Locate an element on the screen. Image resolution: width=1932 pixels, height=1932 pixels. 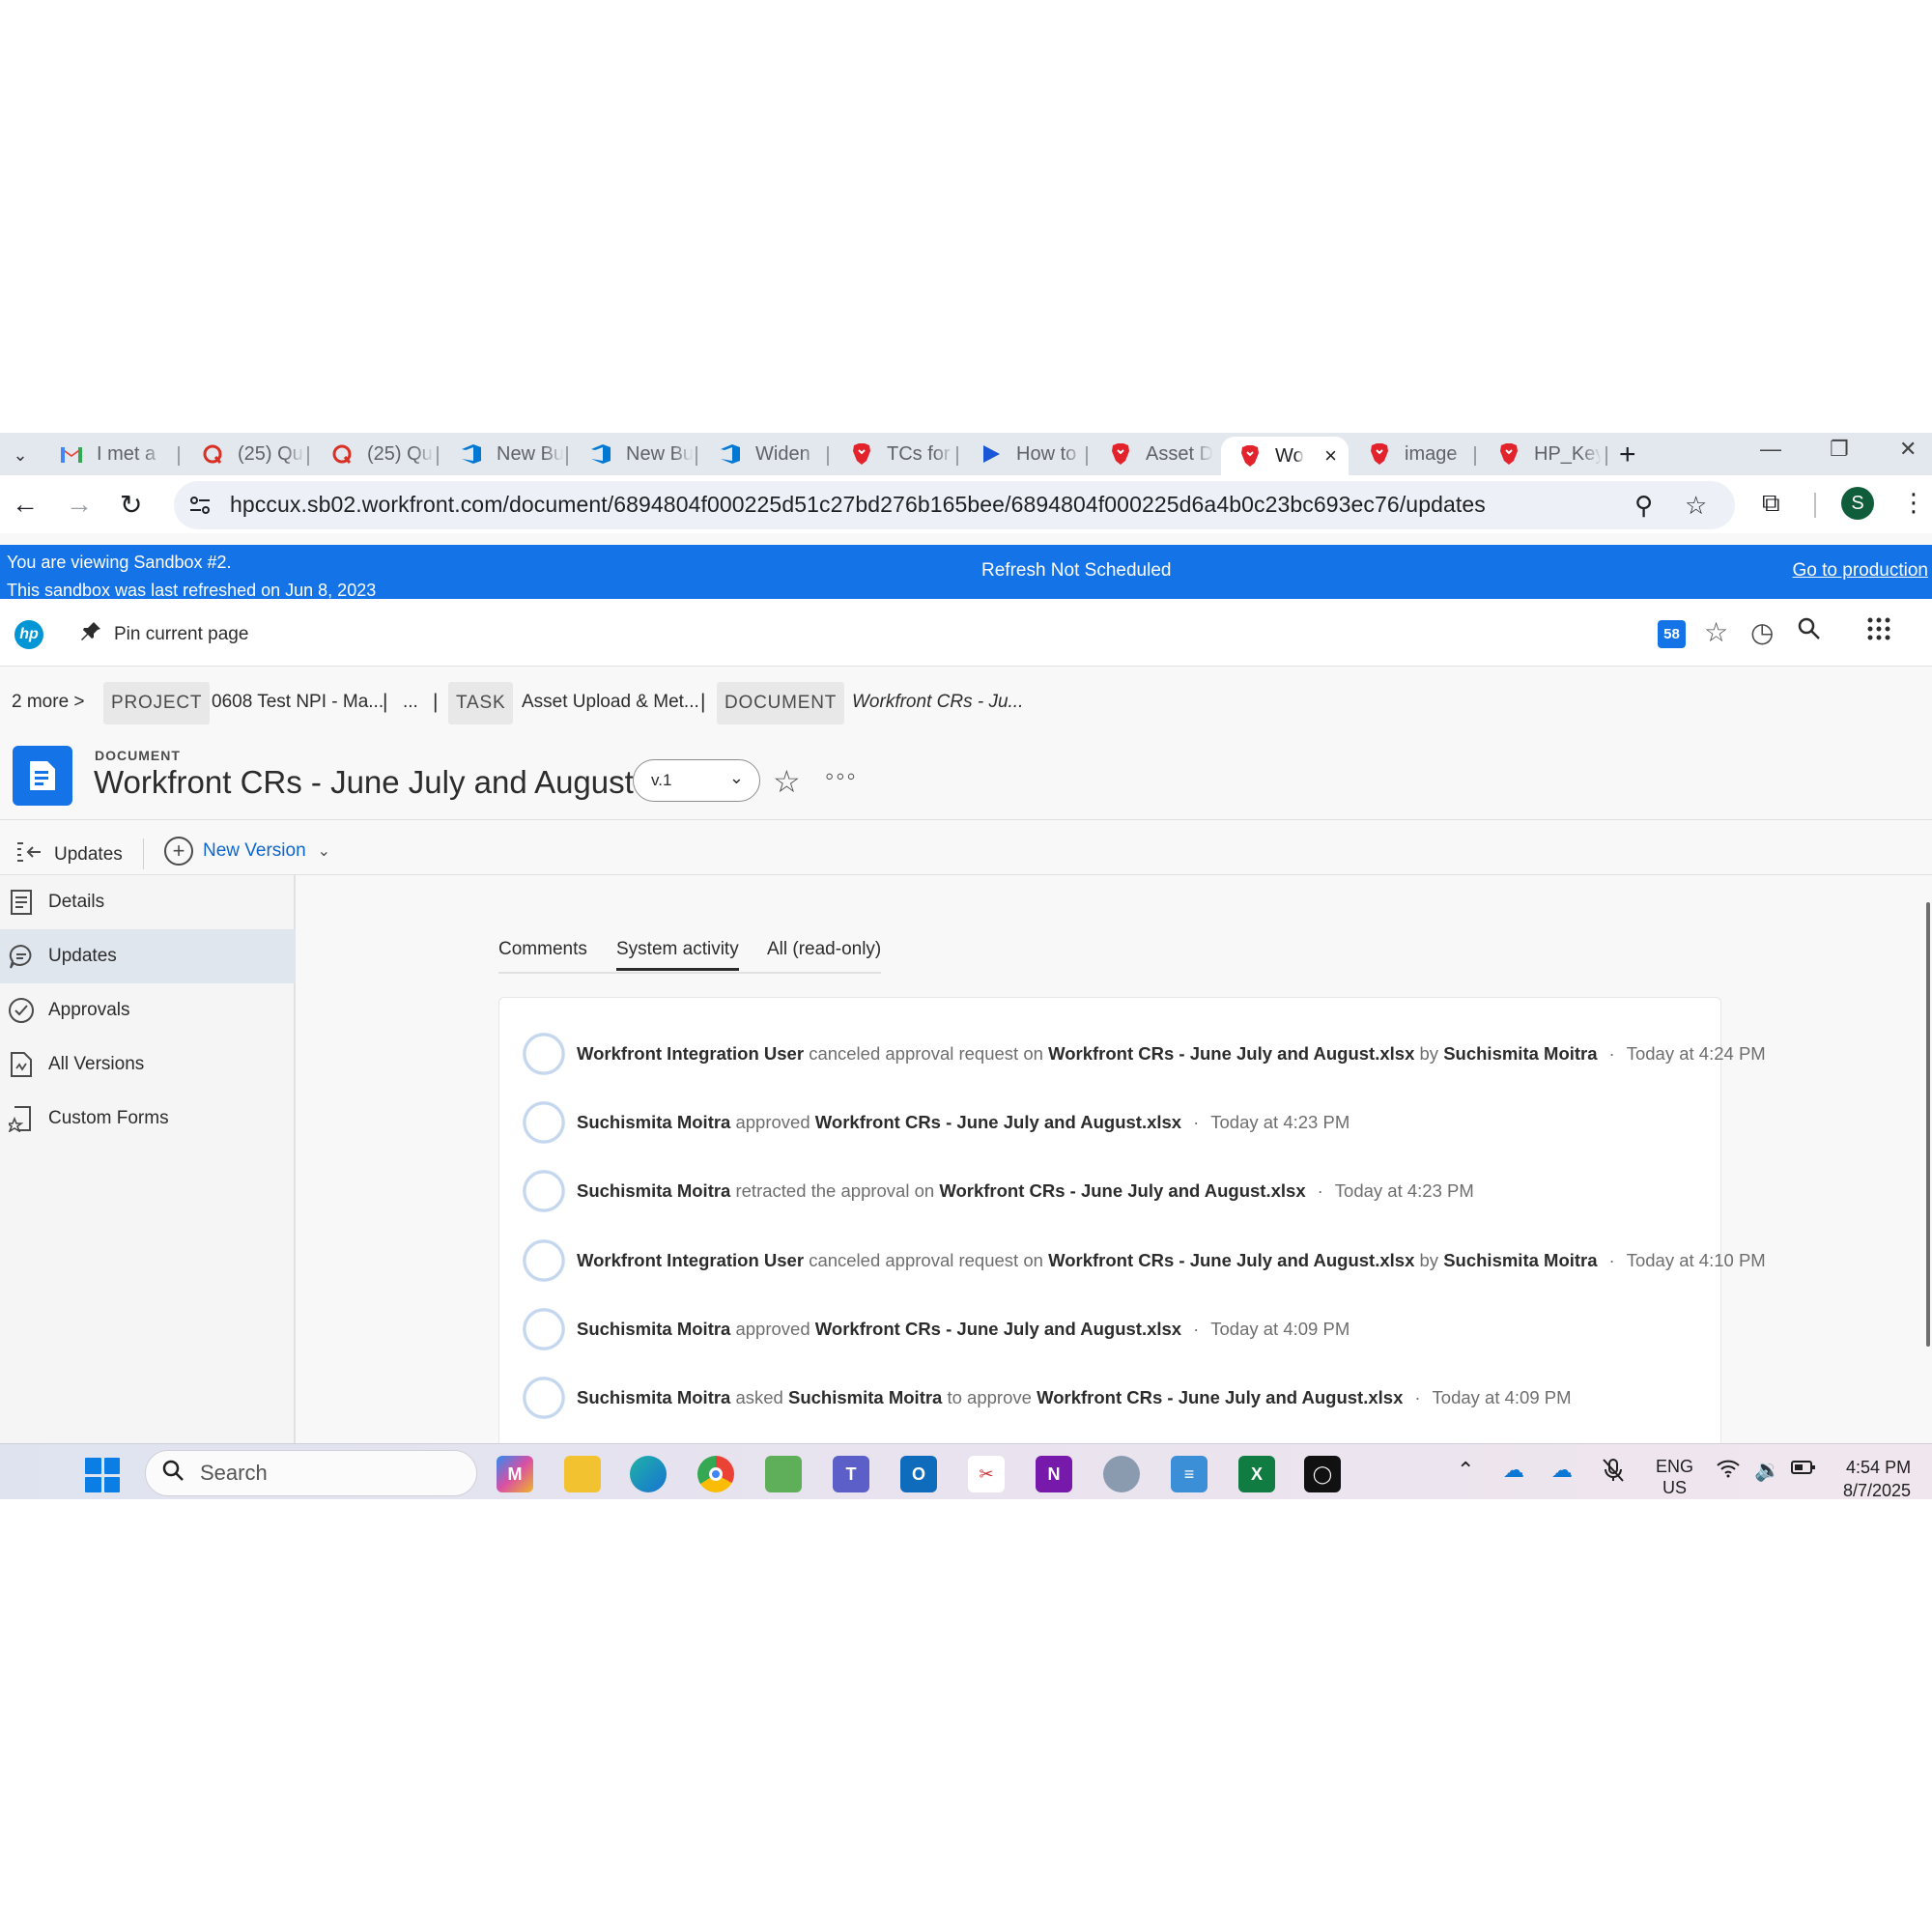
close-tab-icon: × is located at coordinates (1330, 456).